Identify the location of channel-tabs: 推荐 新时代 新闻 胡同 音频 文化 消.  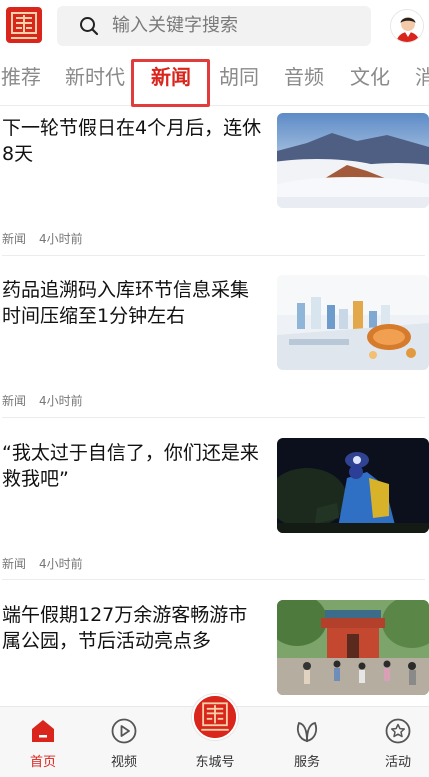
(214, 81).